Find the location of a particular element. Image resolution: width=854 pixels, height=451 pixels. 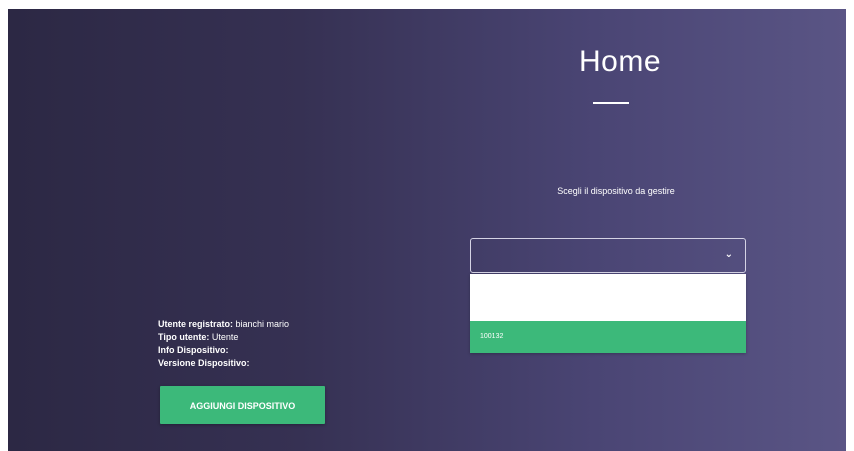

device-option-empty is located at coordinates (608, 297).